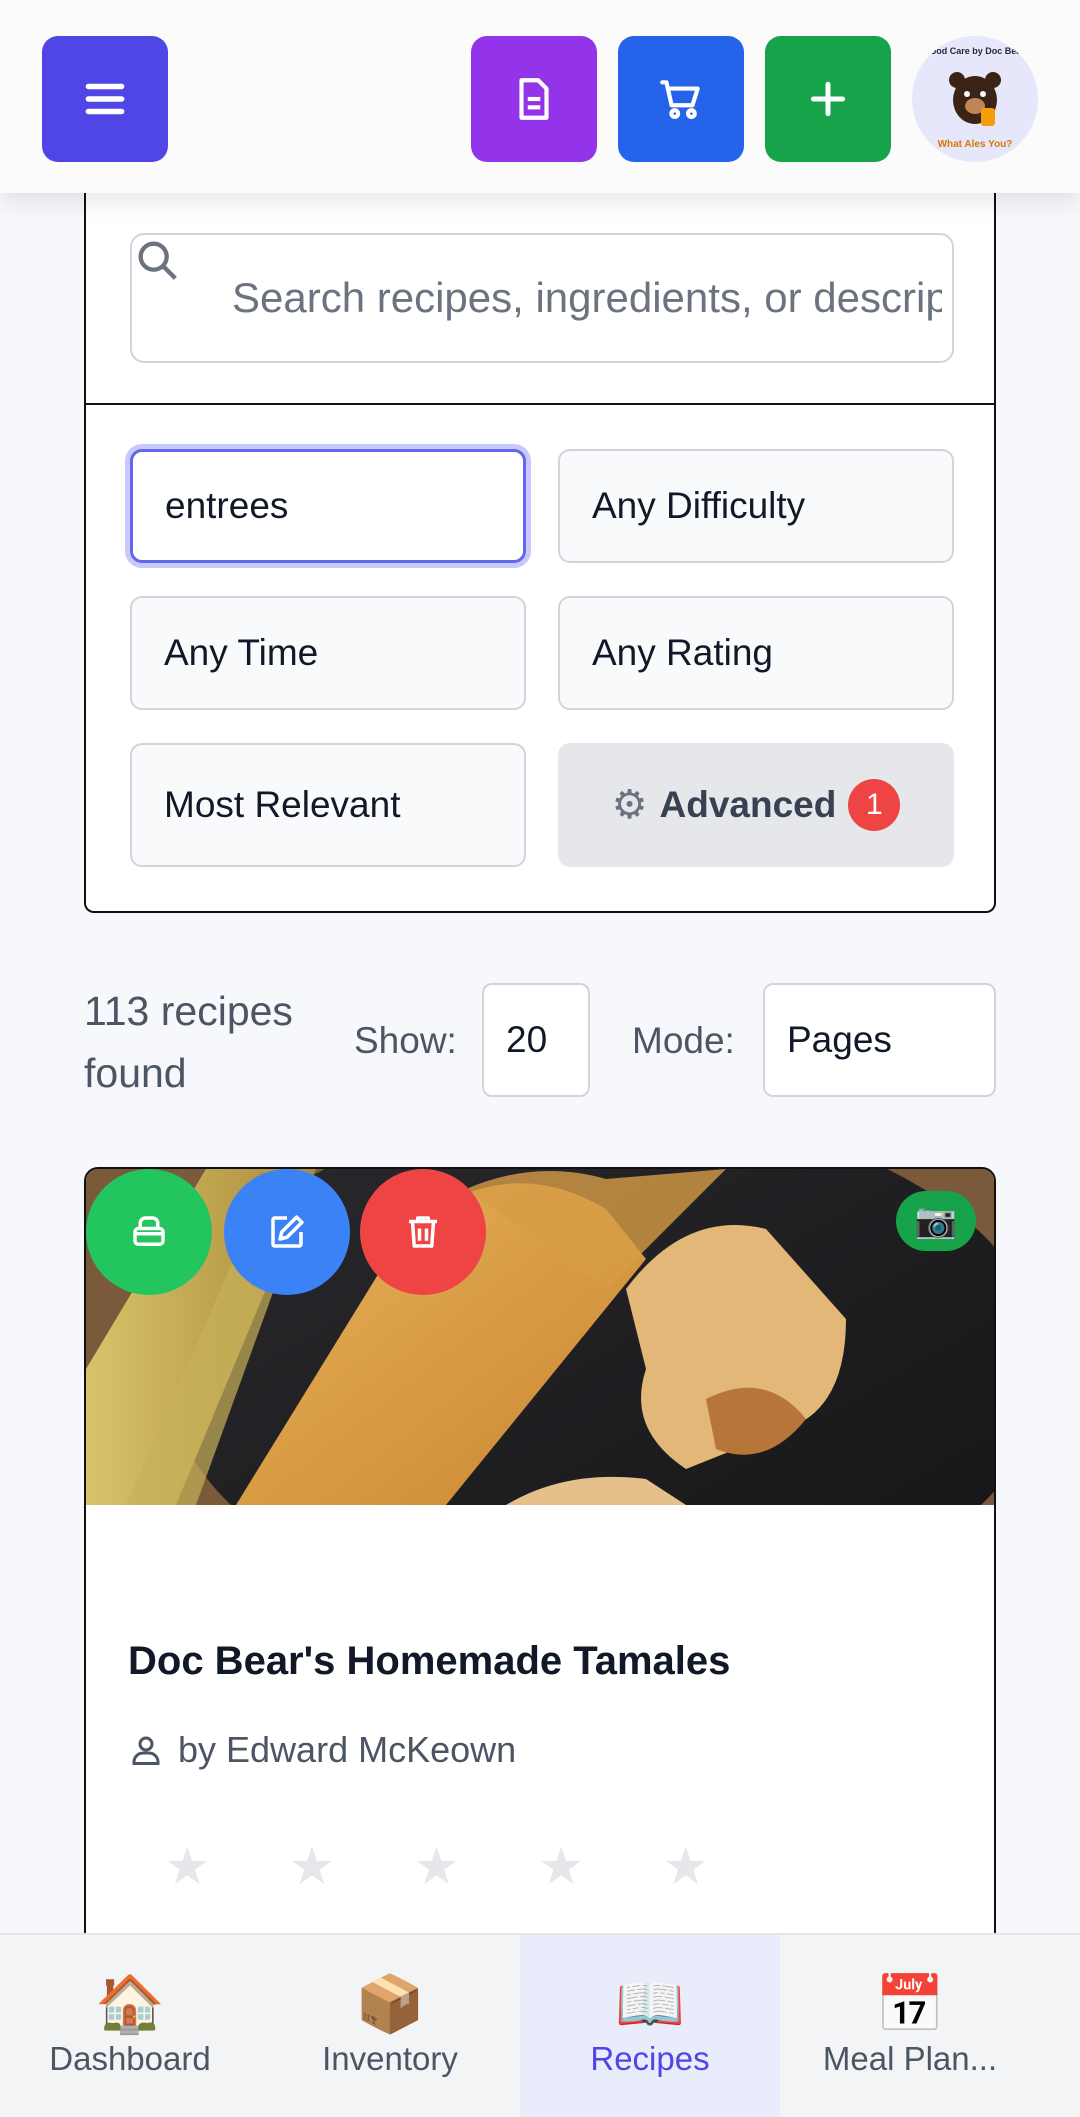 This screenshot has height=2117, width=1080. I want to click on nav-label: Recipes, so click(650, 2058).